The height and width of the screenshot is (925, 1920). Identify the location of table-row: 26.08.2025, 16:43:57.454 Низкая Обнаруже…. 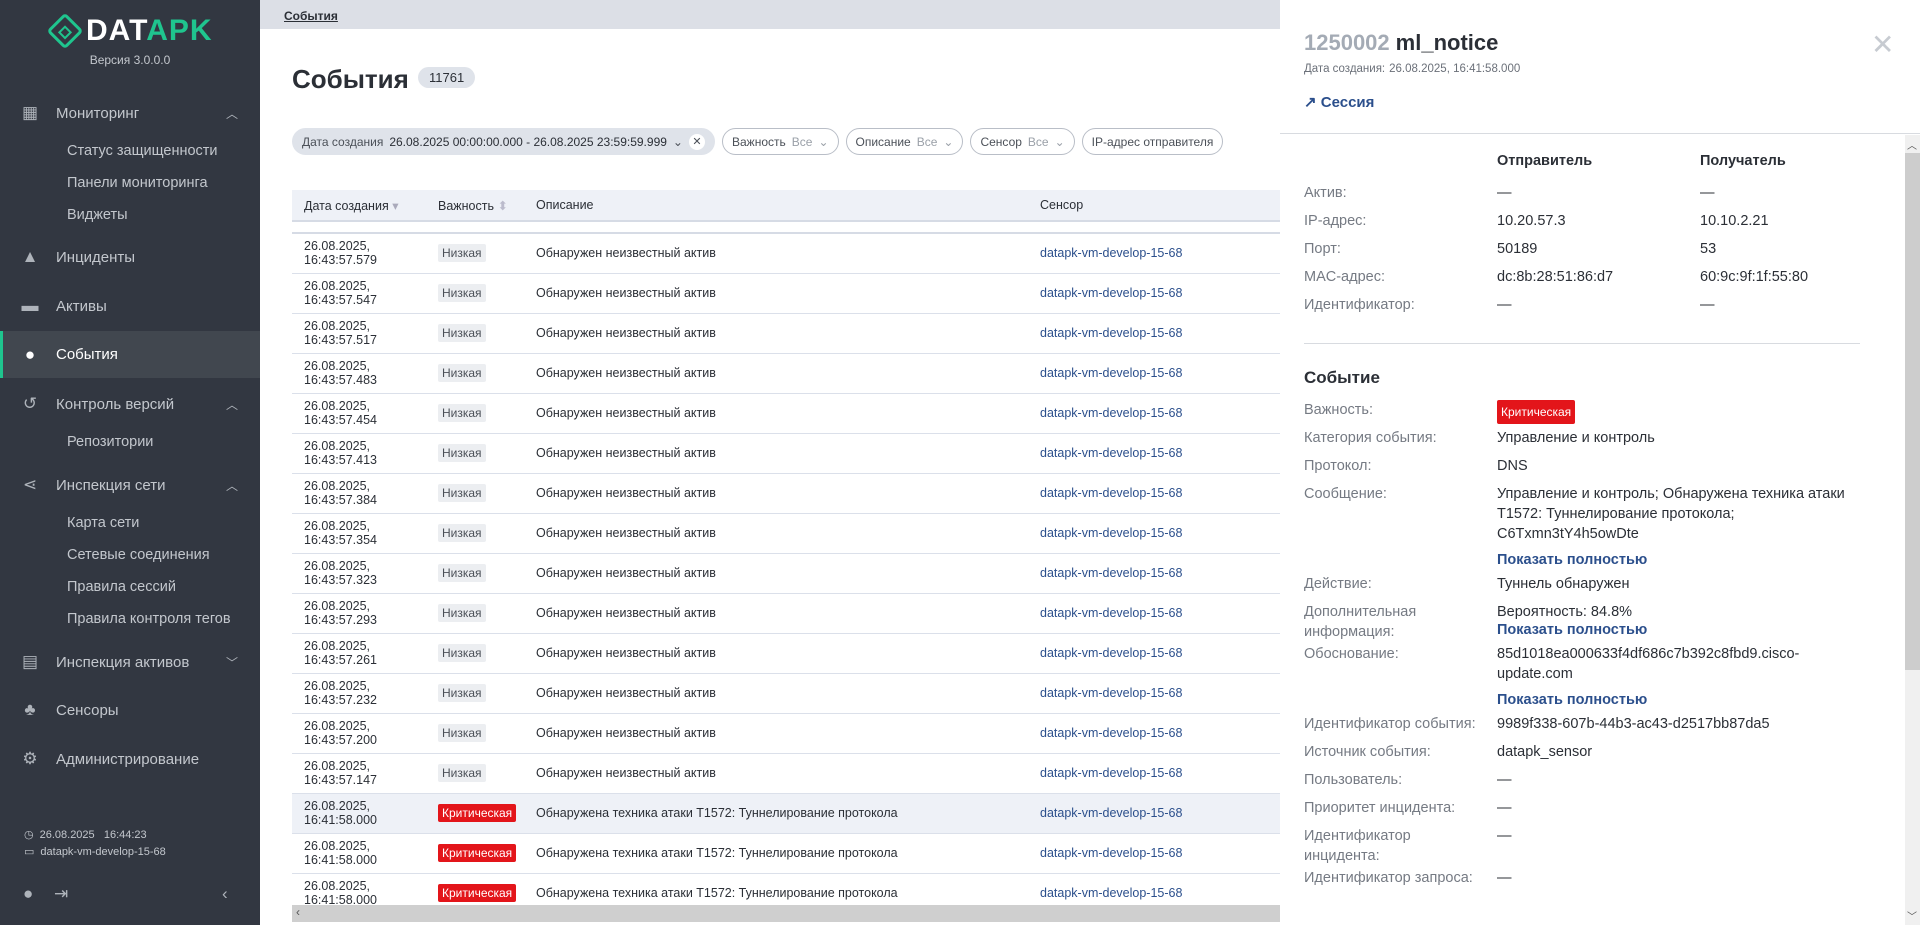
(786, 413).